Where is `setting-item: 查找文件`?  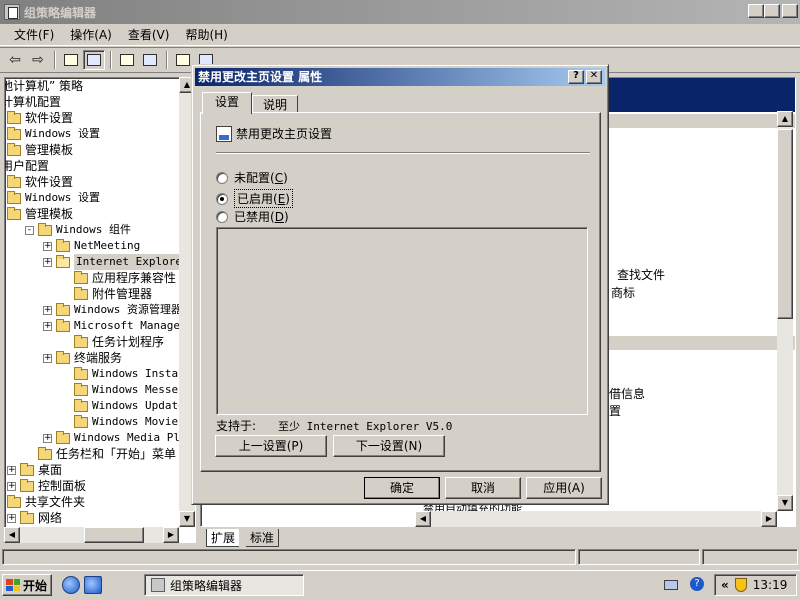
setting-item: 查找文件 is located at coordinates (641, 274).